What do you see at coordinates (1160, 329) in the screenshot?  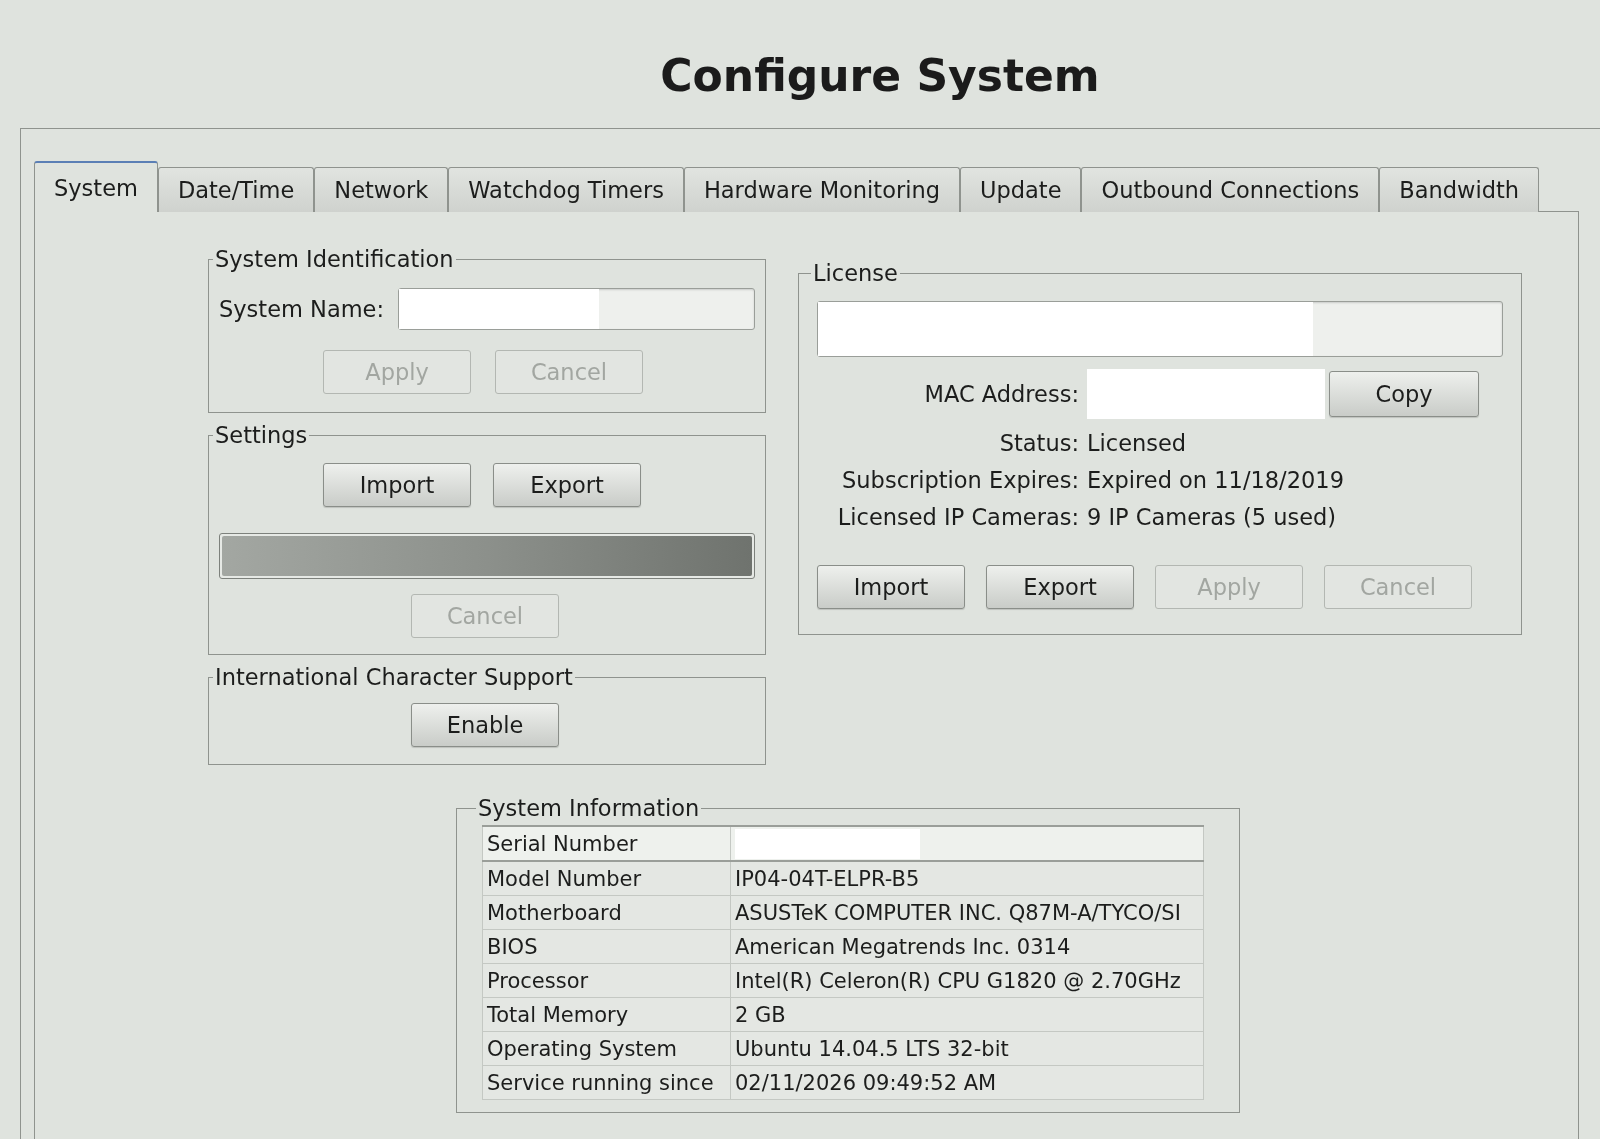 I see `license-key-field` at bounding box center [1160, 329].